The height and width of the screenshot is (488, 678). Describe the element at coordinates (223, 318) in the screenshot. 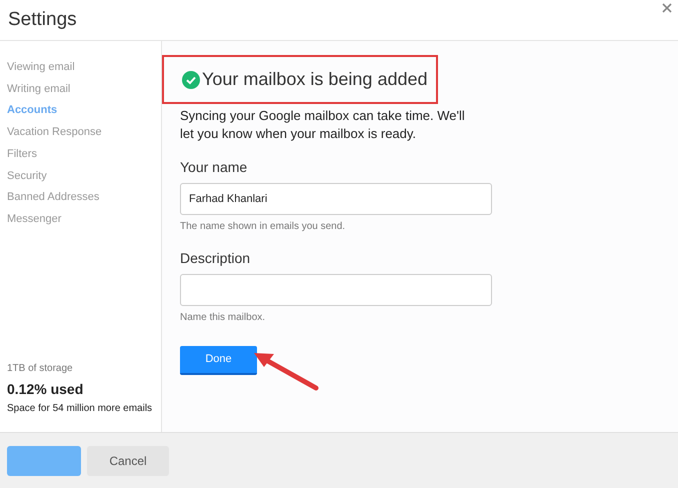

I see `field-hint: Name this mailbox.` at that location.